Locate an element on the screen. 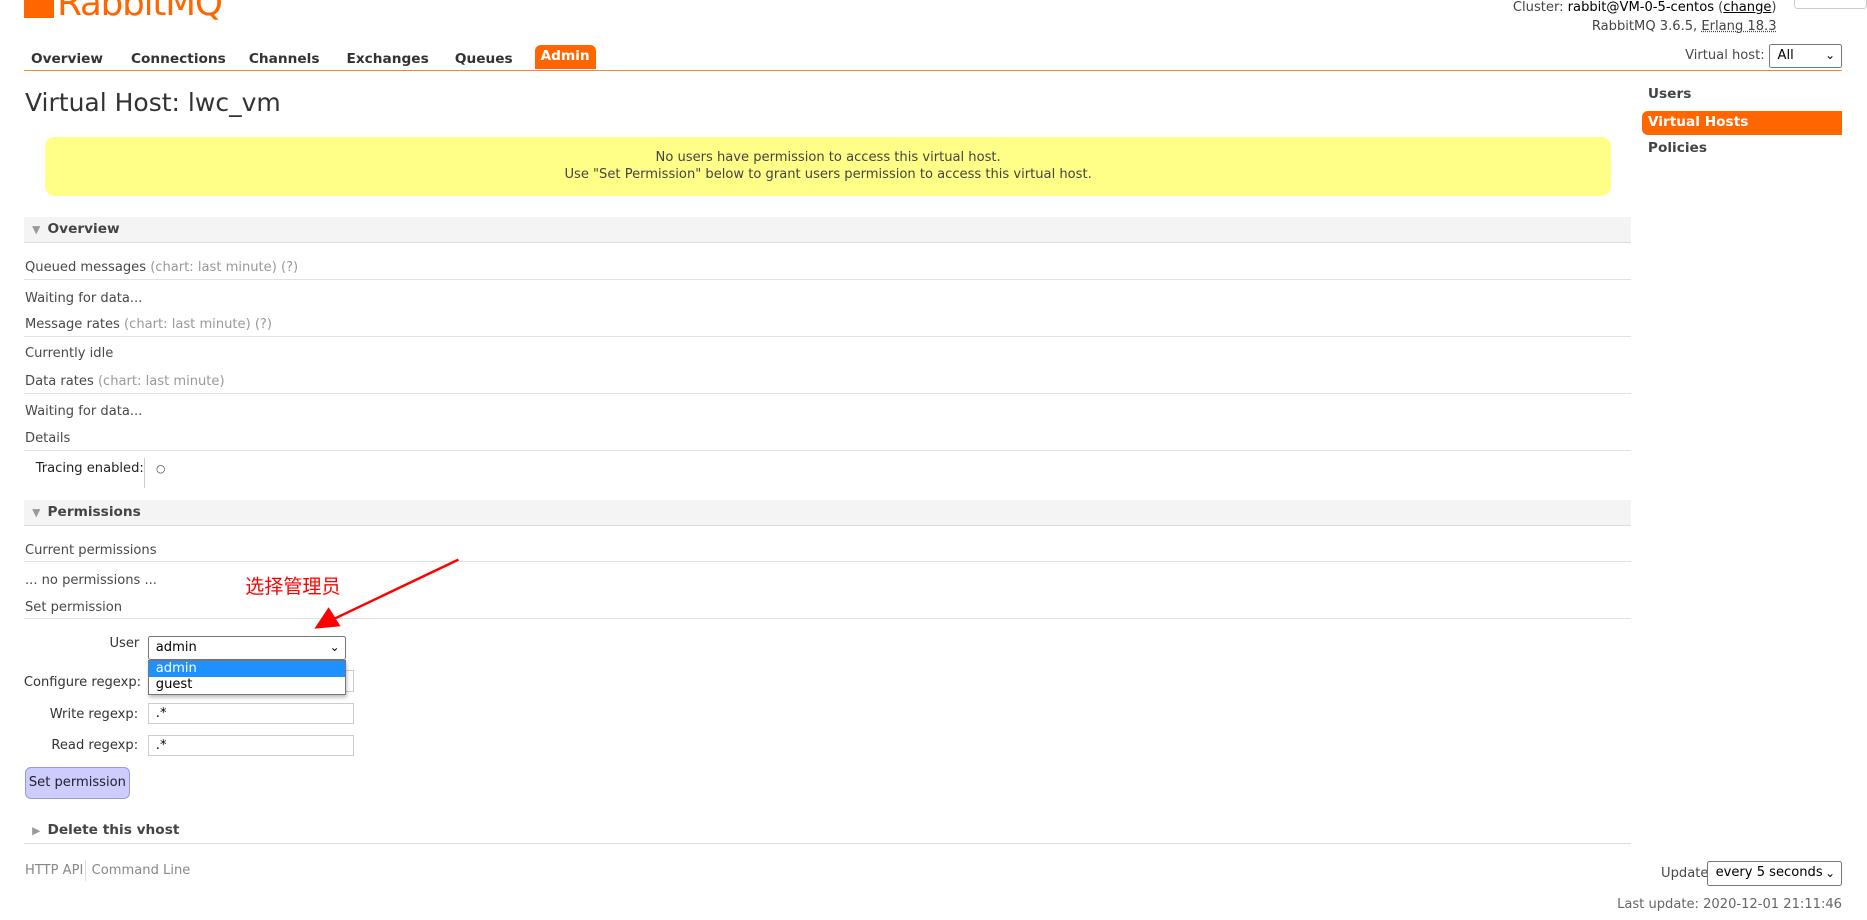 This screenshot has width=1867, height=920. configure-label: Configure regexp: is located at coordinates (82, 683).